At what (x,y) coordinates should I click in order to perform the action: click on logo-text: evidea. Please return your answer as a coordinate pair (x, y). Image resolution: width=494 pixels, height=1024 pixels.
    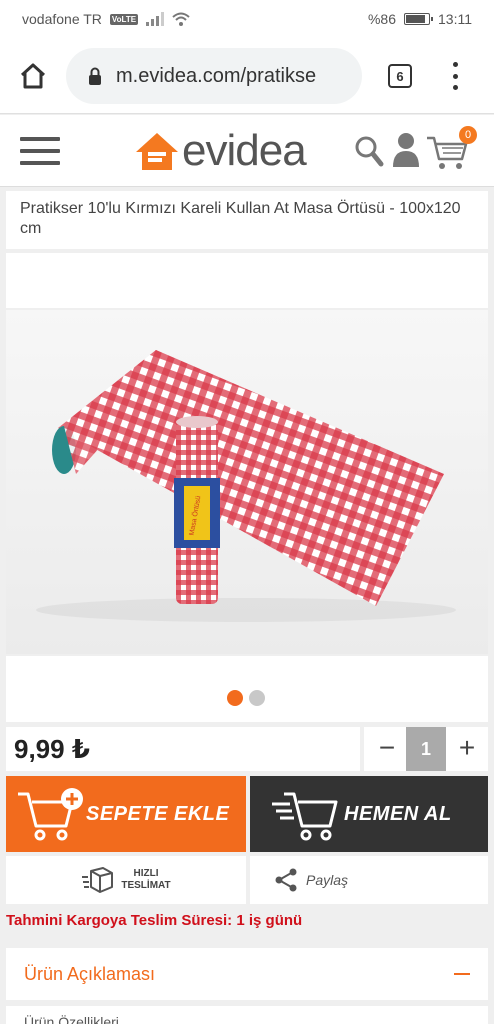
    Looking at the image, I should click on (244, 150).